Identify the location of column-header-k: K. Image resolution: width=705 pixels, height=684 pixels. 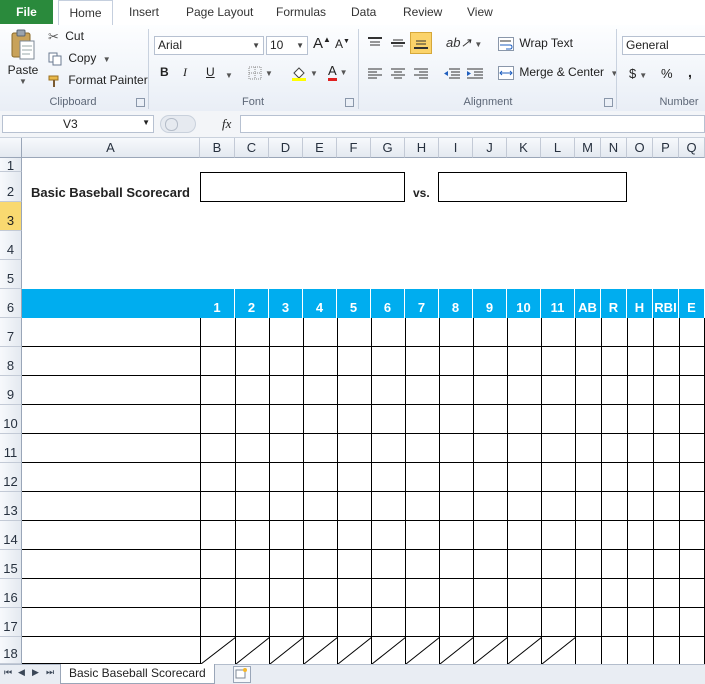
(524, 148).